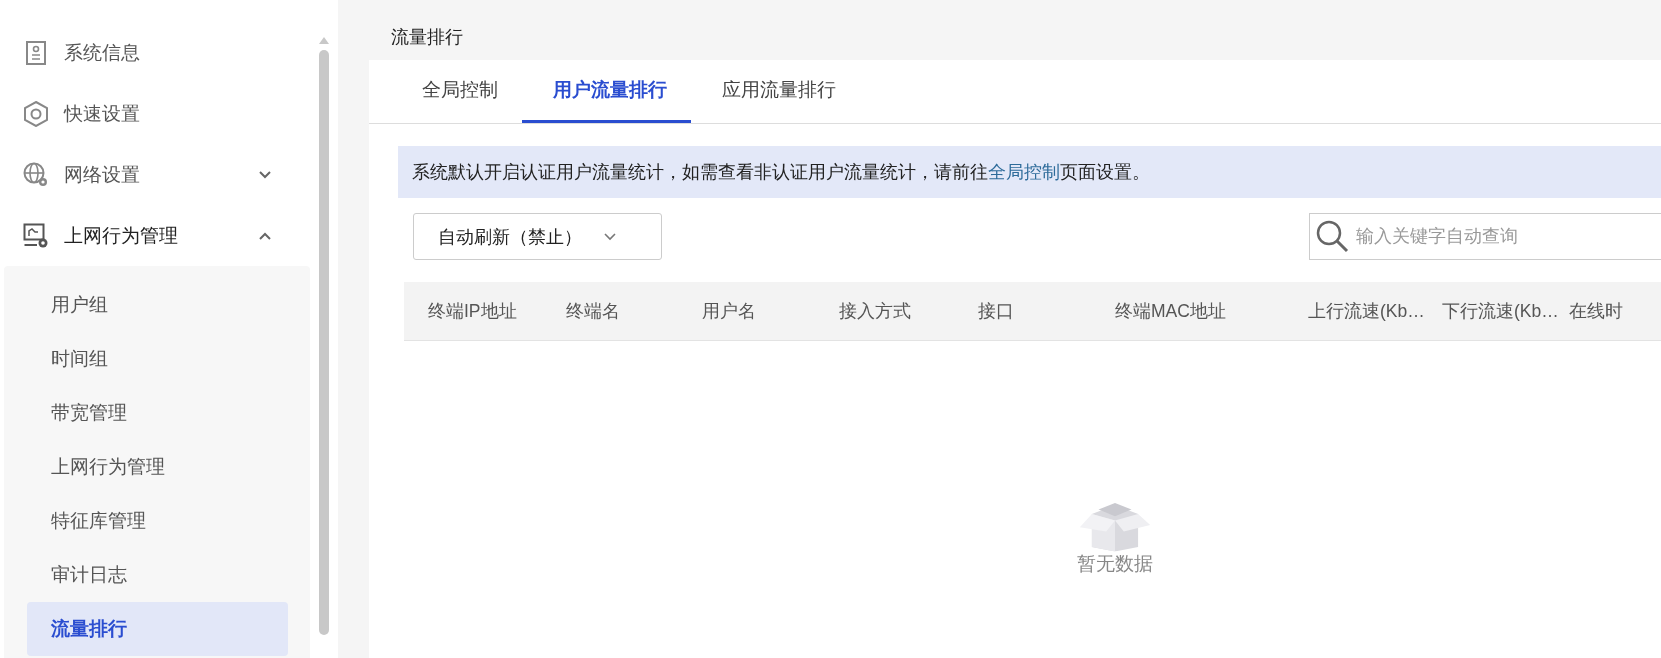  What do you see at coordinates (157, 629) in the screenshot?
I see `submenu-item: 流量排行` at bounding box center [157, 629].